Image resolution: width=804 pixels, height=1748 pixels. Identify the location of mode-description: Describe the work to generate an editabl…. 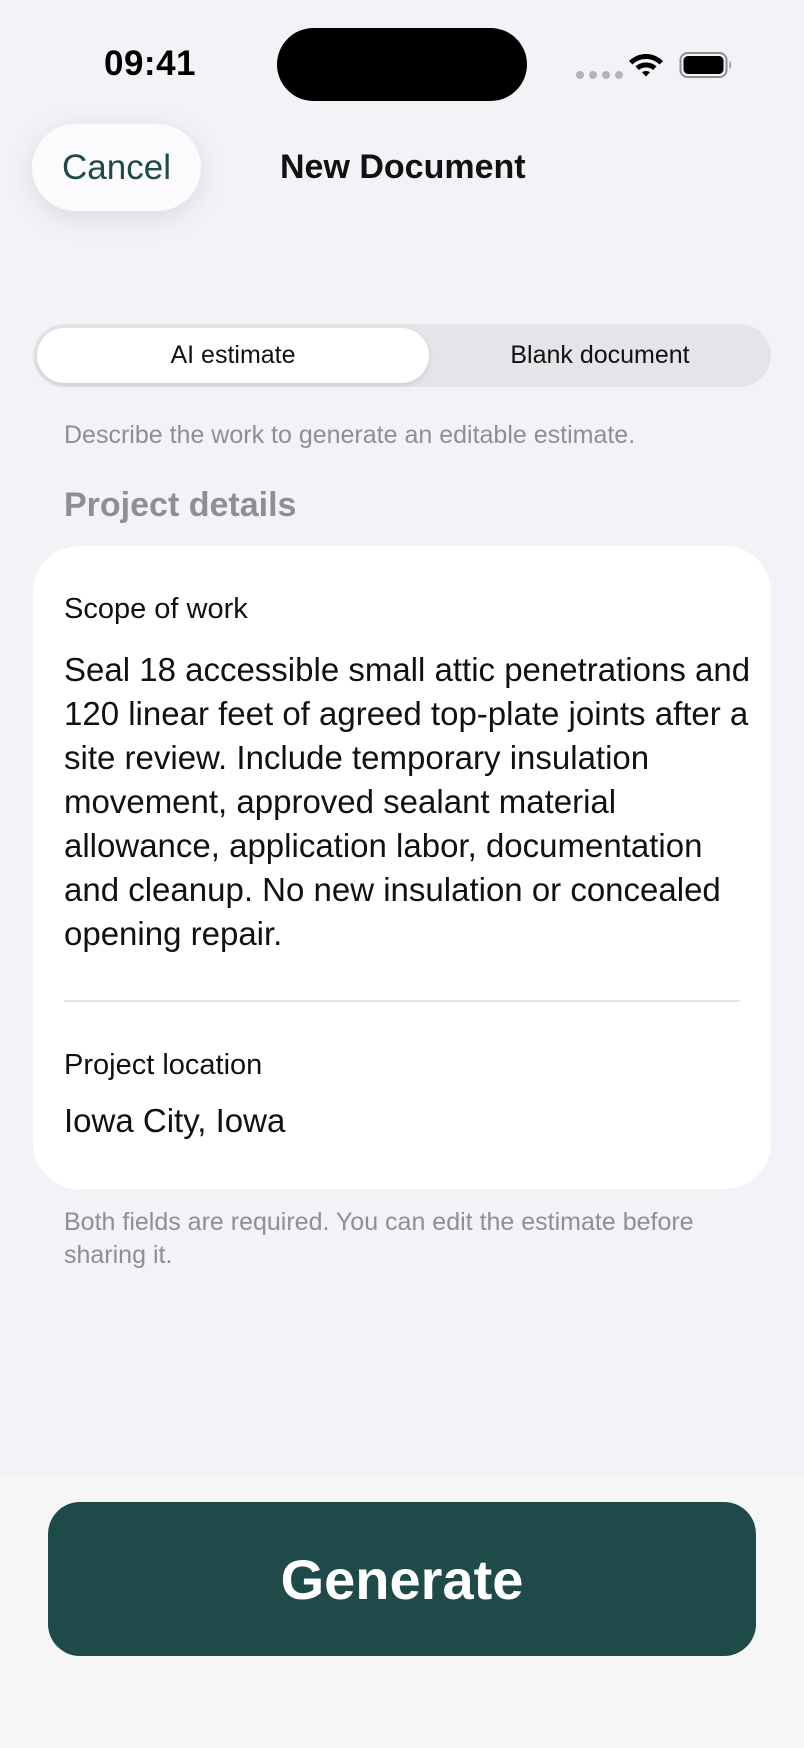
(350, 435).